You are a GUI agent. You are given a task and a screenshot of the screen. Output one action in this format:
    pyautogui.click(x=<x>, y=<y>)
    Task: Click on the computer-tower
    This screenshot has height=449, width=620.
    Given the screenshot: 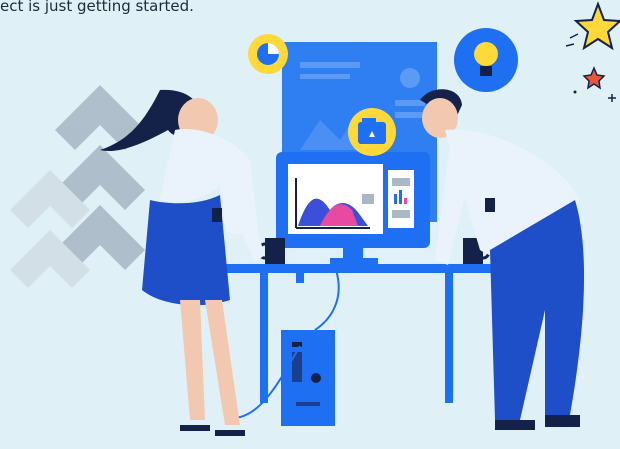 What is the action you would take?
    pyautogui.click(x=284, y=347)
    